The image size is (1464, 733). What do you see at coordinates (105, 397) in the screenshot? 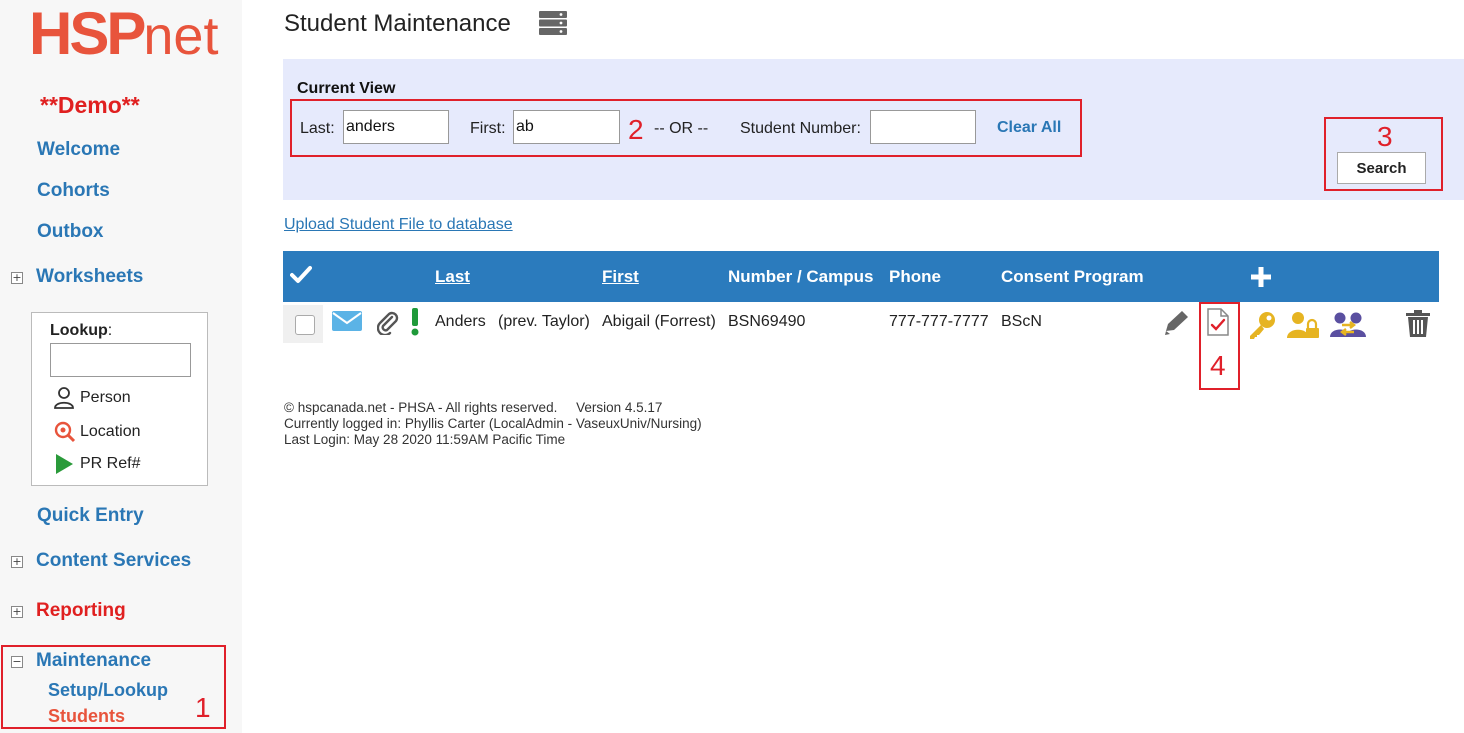
I see `lookup-option-label: Person` at bounding box center [105, 397].